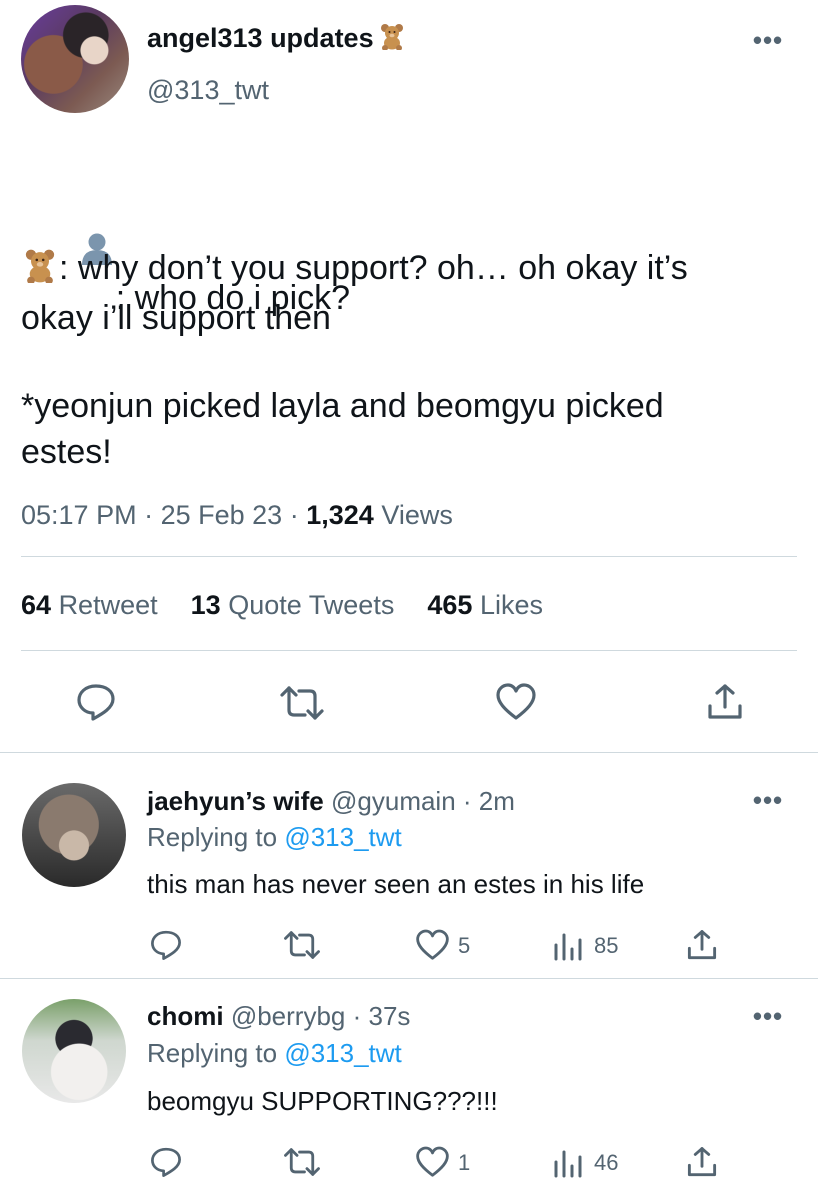 The height and width of the screenshot is (1200, 818). Describe the element at coordinates (108, 605) in the screenshot. I see `retweets-label: Retweet` at that location.